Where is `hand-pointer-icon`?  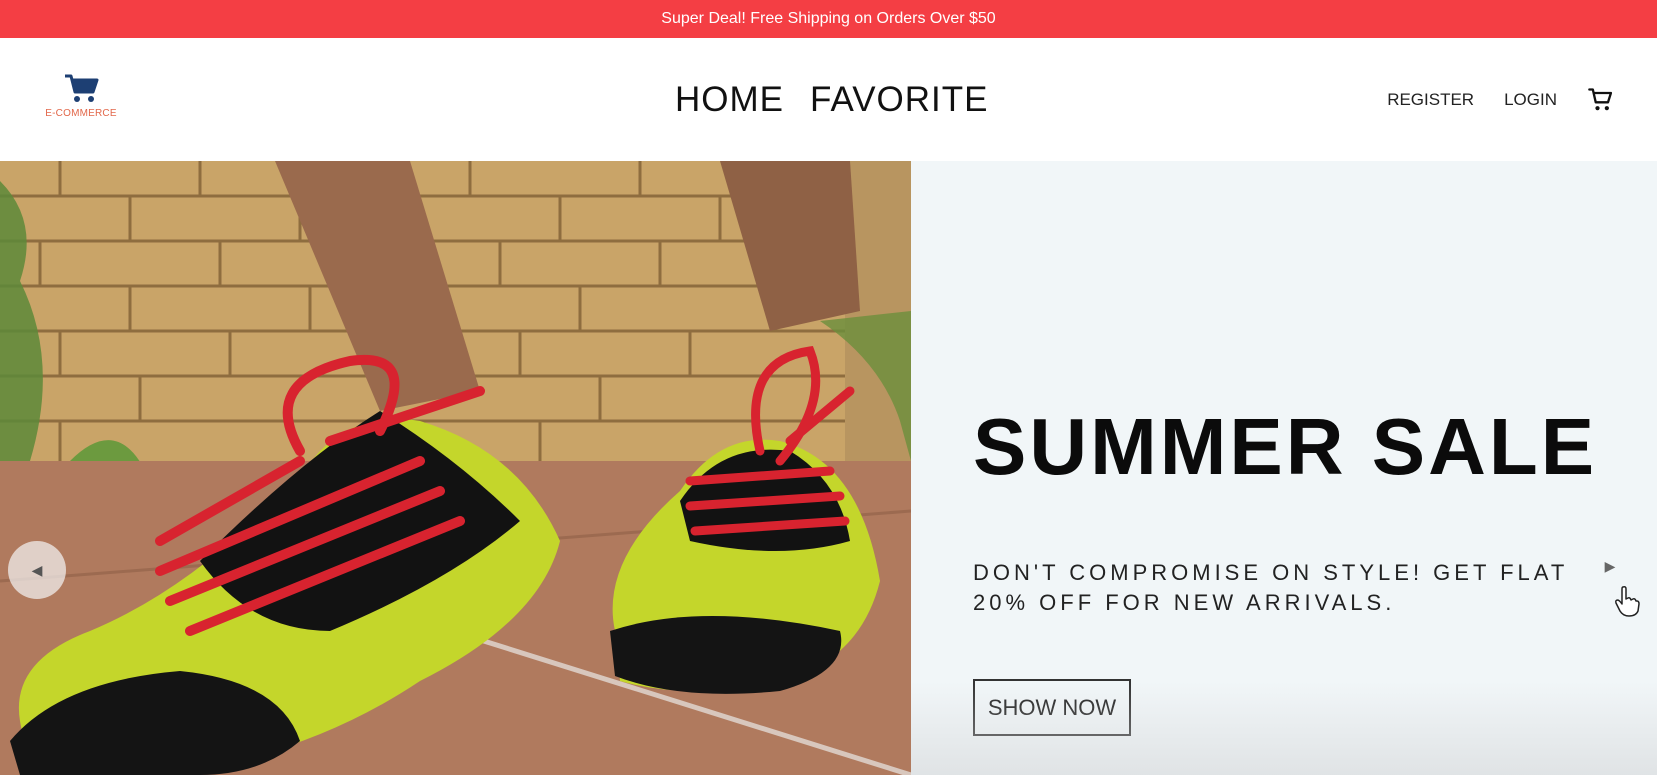 hand-pointer-icon is located at coordinates (1627, 601).